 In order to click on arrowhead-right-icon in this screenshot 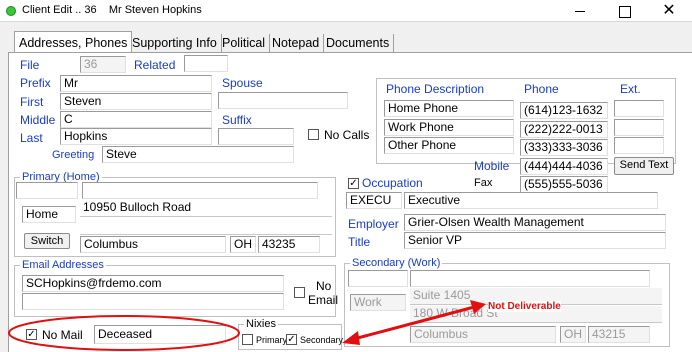, I will do `click(478, 307)`.